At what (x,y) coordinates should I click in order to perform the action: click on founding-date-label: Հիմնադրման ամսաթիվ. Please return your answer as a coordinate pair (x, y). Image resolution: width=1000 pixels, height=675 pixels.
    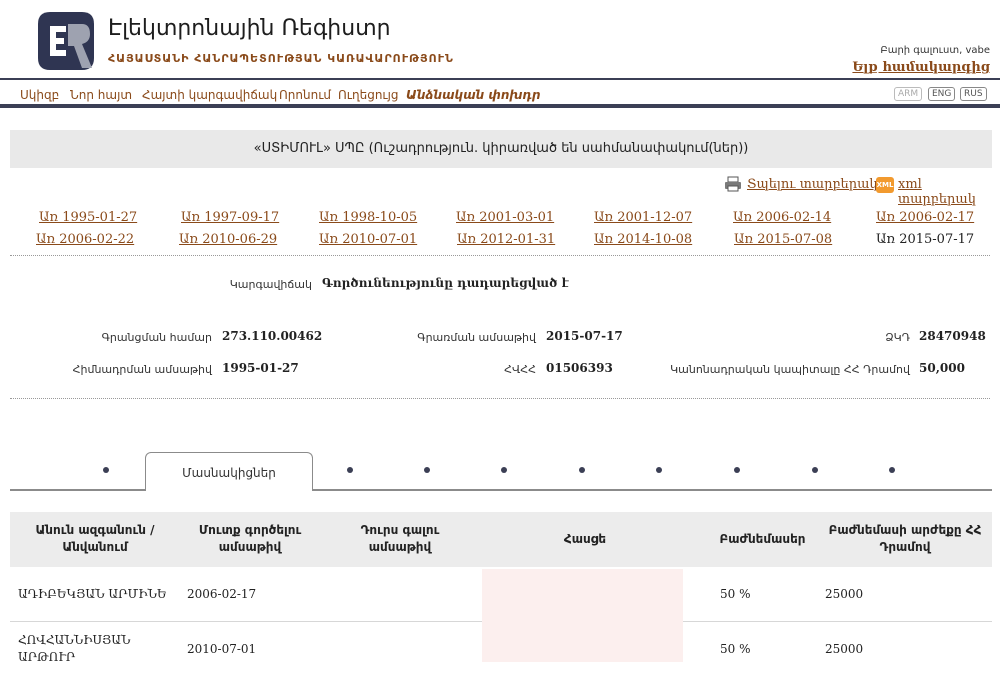
    Looking at the image, I should click on (142, 369).